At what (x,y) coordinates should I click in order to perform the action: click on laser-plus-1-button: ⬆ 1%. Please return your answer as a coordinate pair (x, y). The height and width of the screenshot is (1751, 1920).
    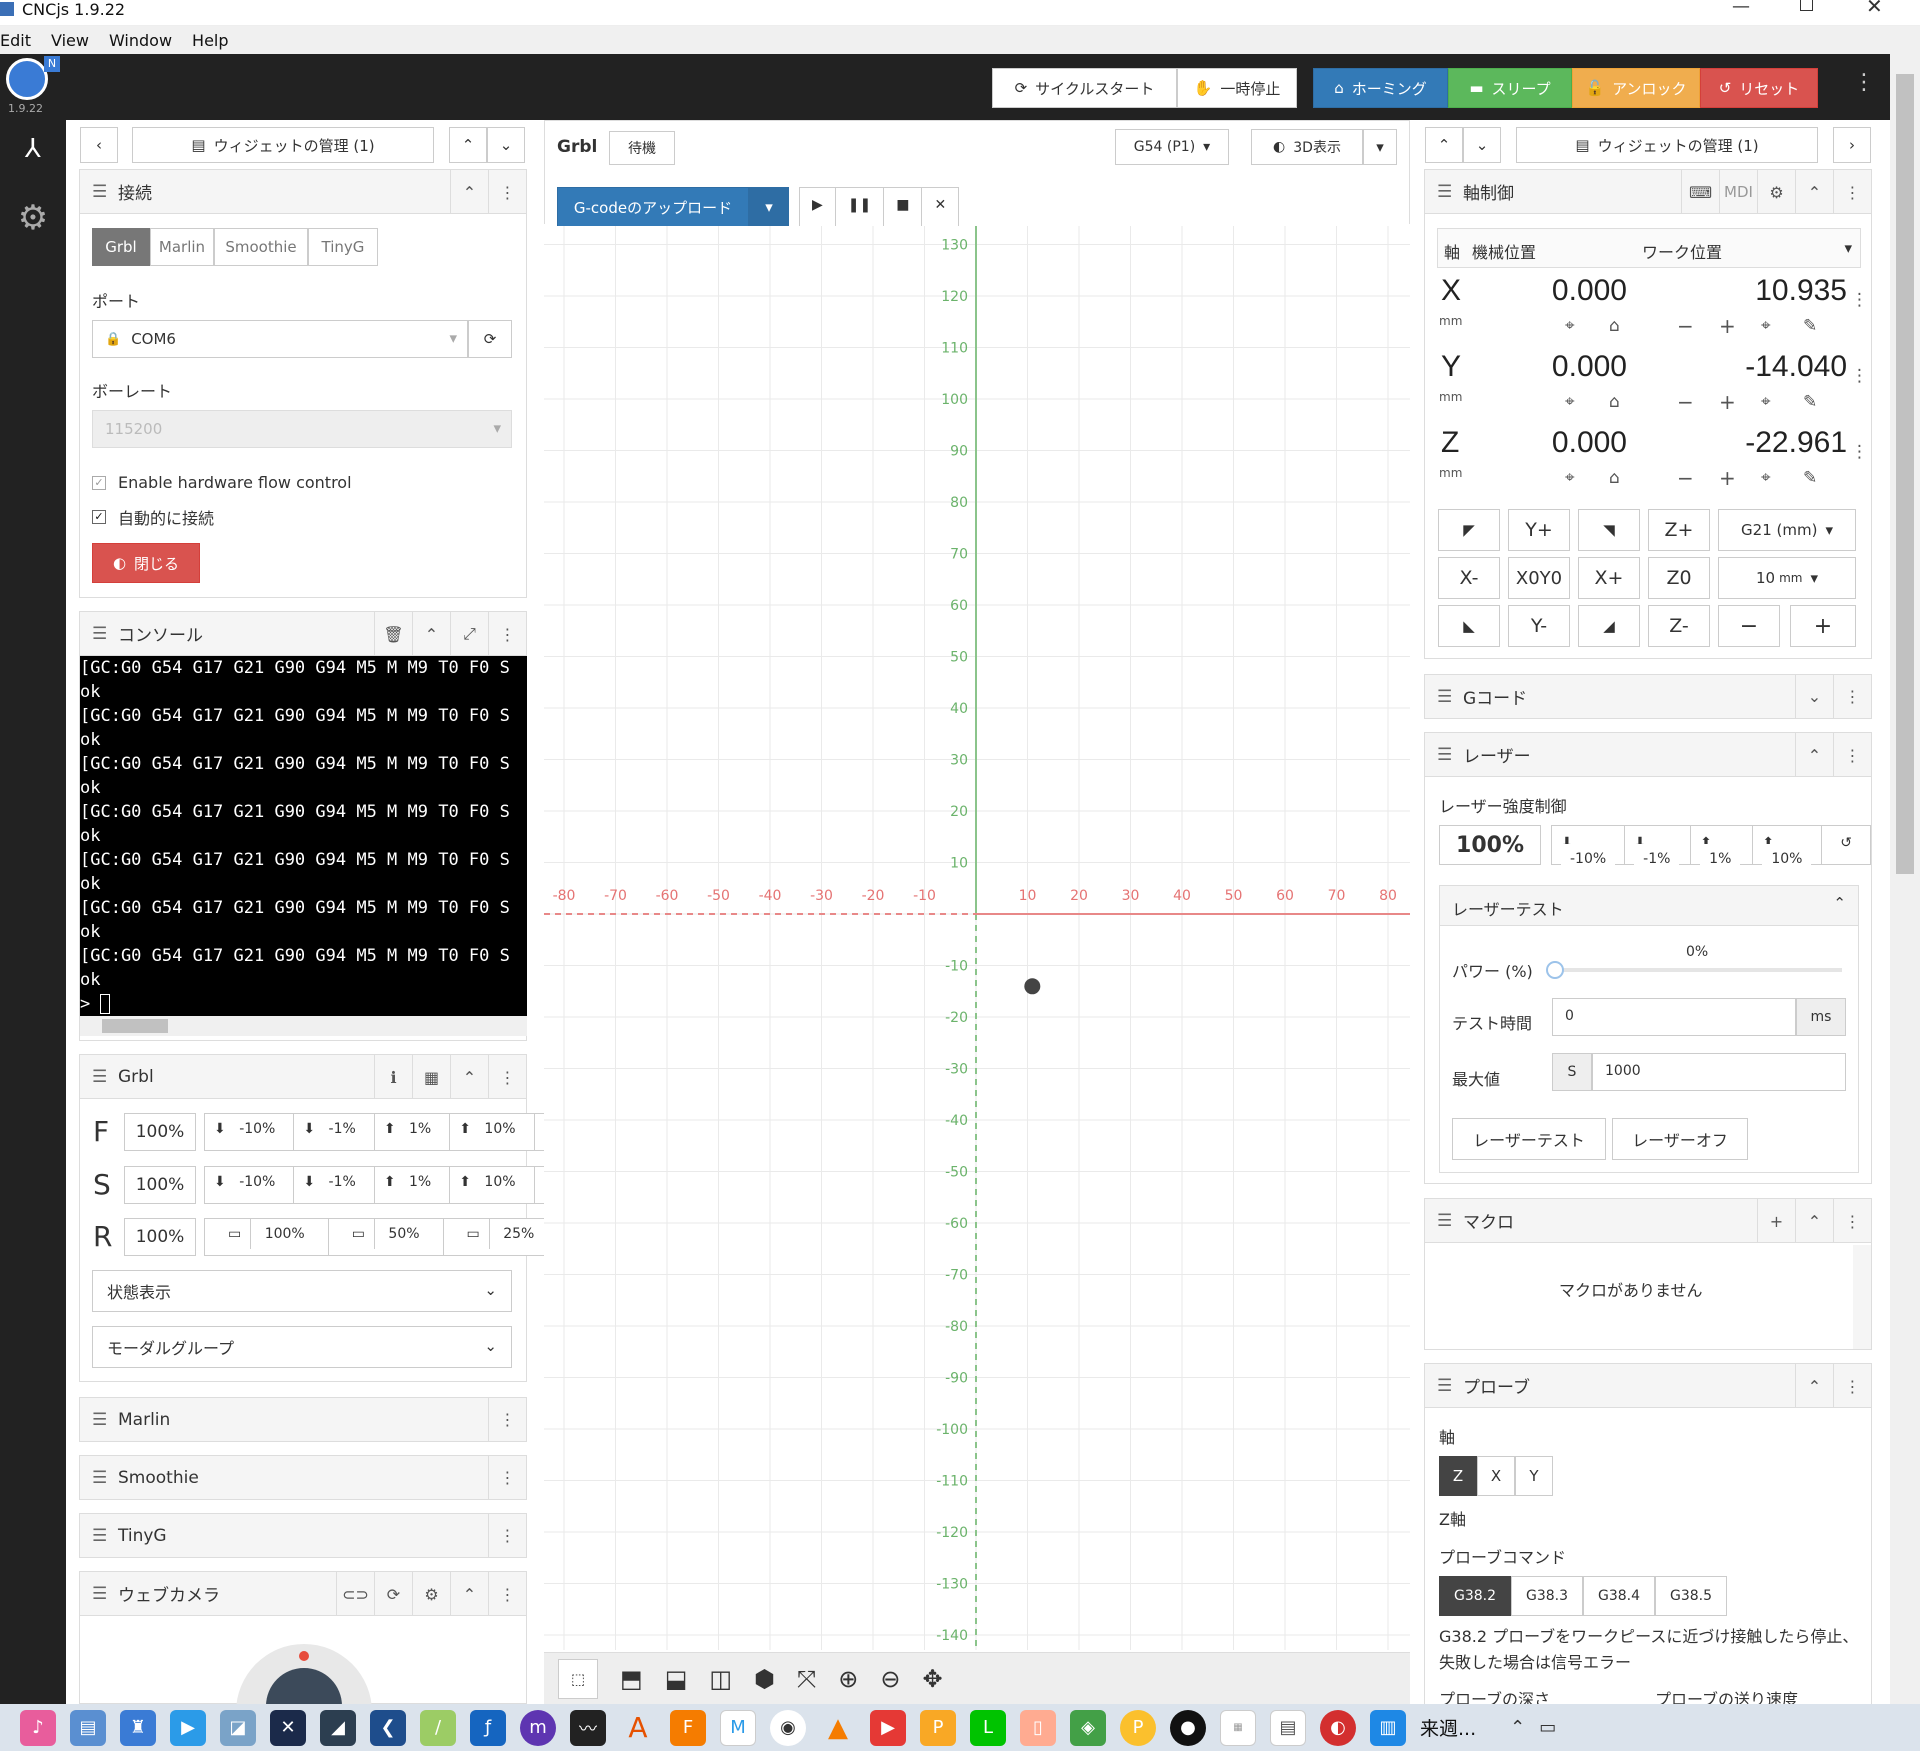
    Looking at the image, I should click on (1722, 850).